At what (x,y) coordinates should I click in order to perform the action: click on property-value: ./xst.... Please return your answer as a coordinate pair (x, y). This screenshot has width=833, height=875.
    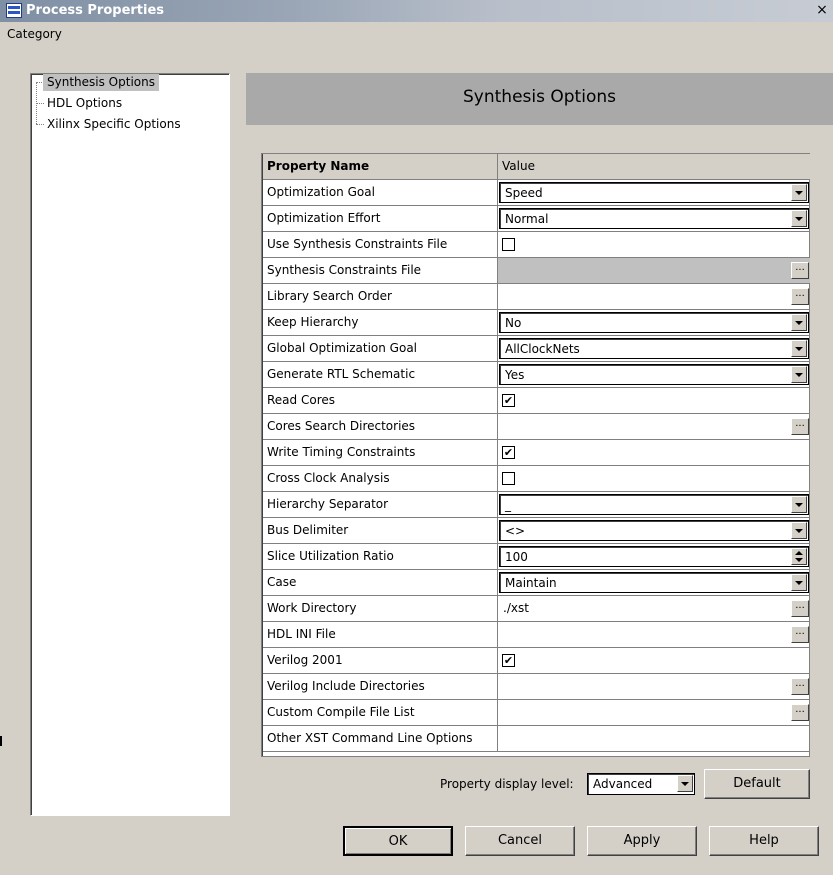
    Looking at the image, I should click on (654, 609).